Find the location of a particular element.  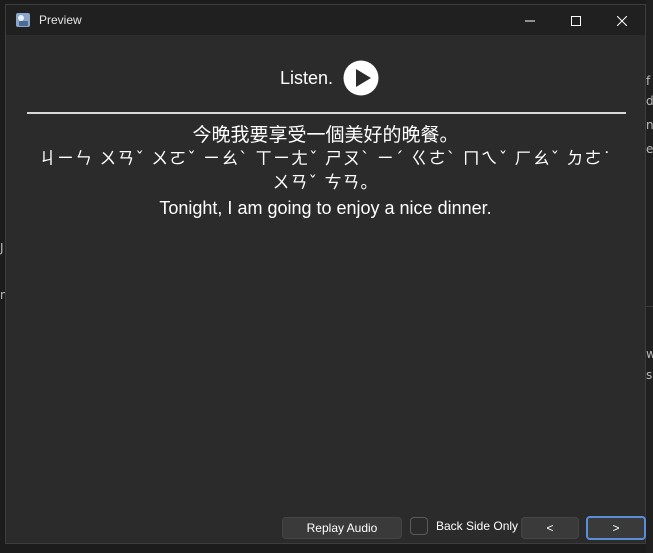

background-right-text-w: w is located at coordinates (649, 354).